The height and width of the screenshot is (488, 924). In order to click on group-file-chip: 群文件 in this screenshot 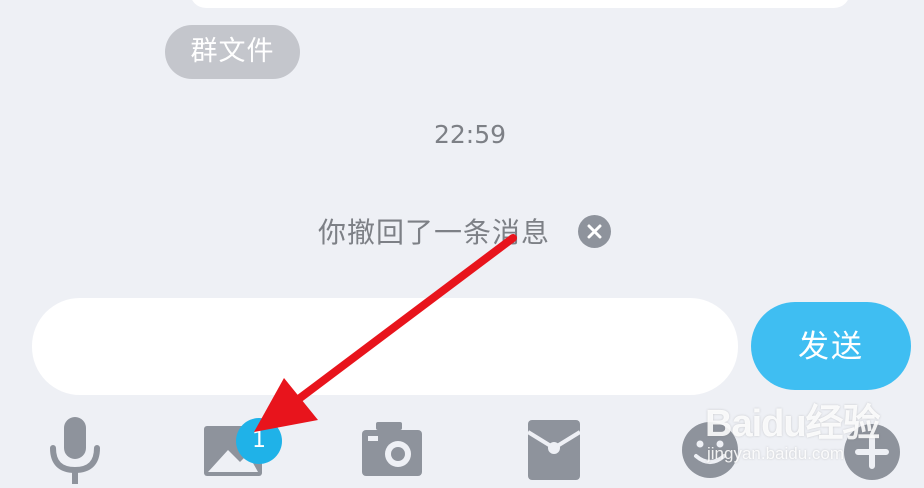, I will do `click(232, 52)`.